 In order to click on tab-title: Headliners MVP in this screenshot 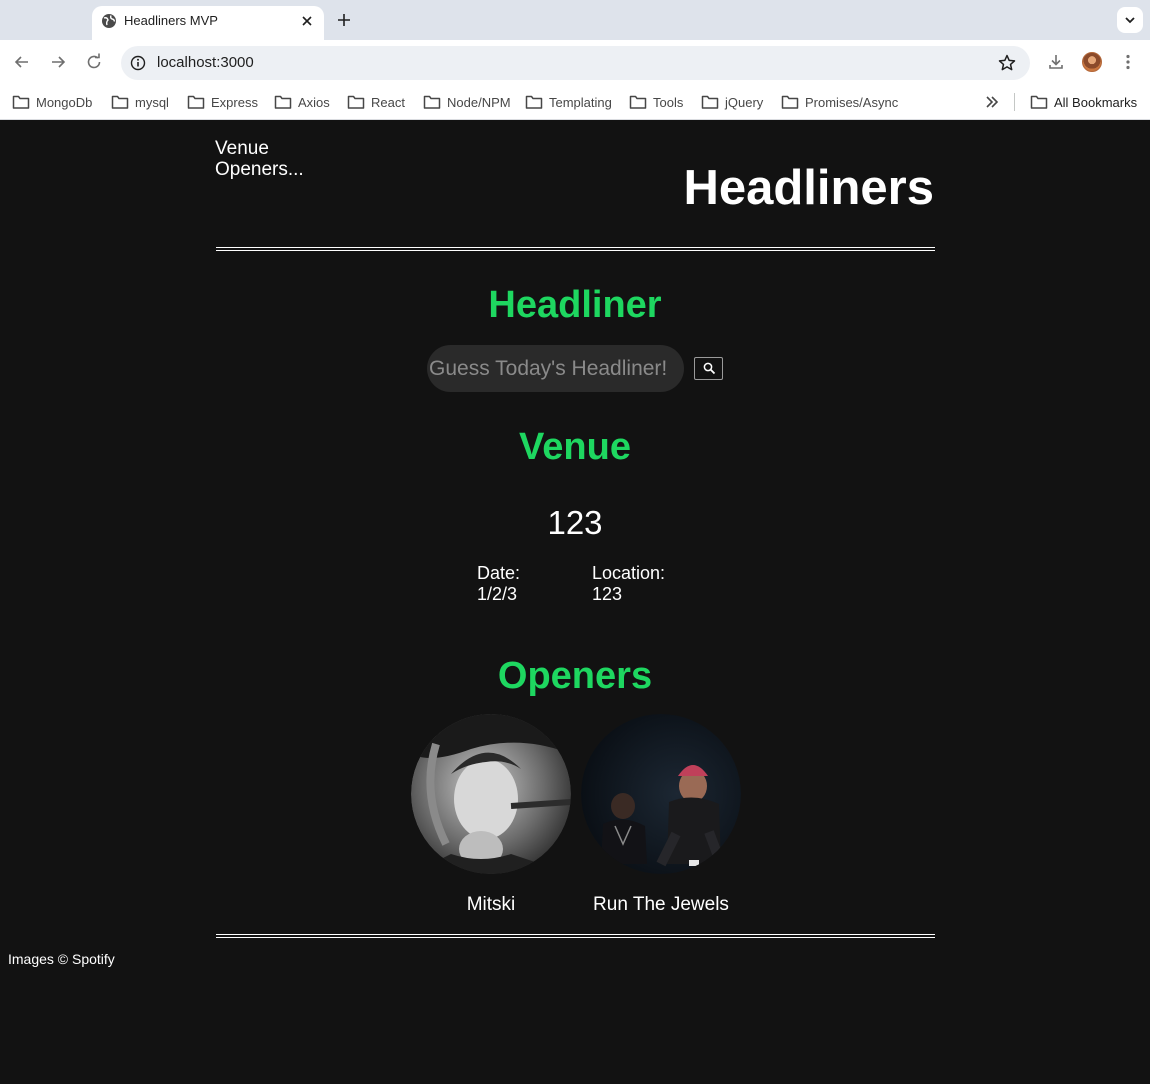, I will do `click(171, 20)`.